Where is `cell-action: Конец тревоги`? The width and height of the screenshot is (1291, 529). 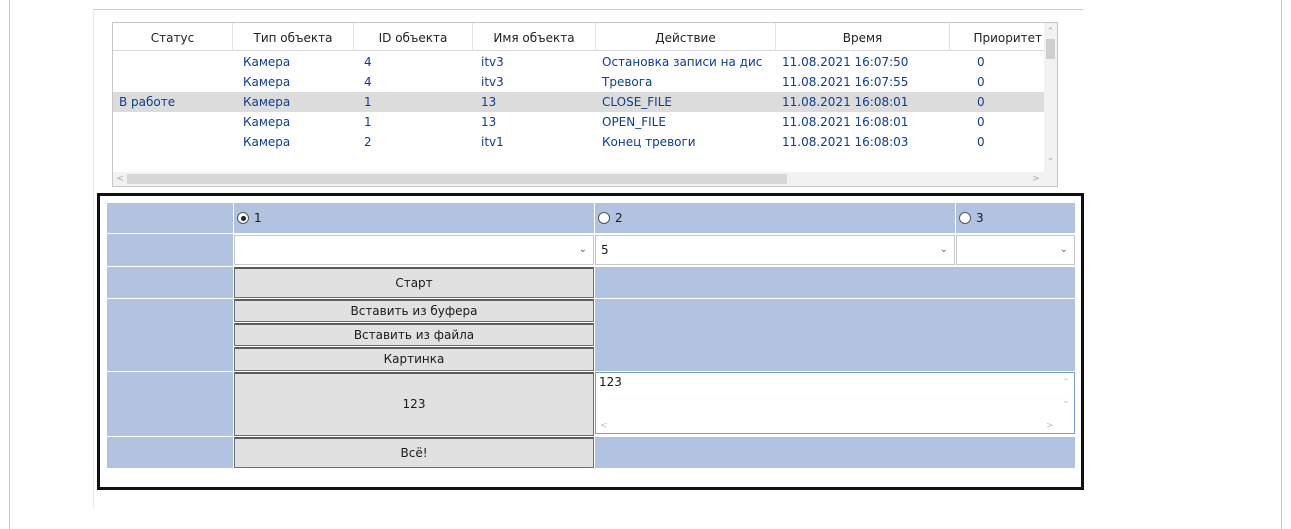
cell-action: Конец тревоги is located at coordinates (649, 142).